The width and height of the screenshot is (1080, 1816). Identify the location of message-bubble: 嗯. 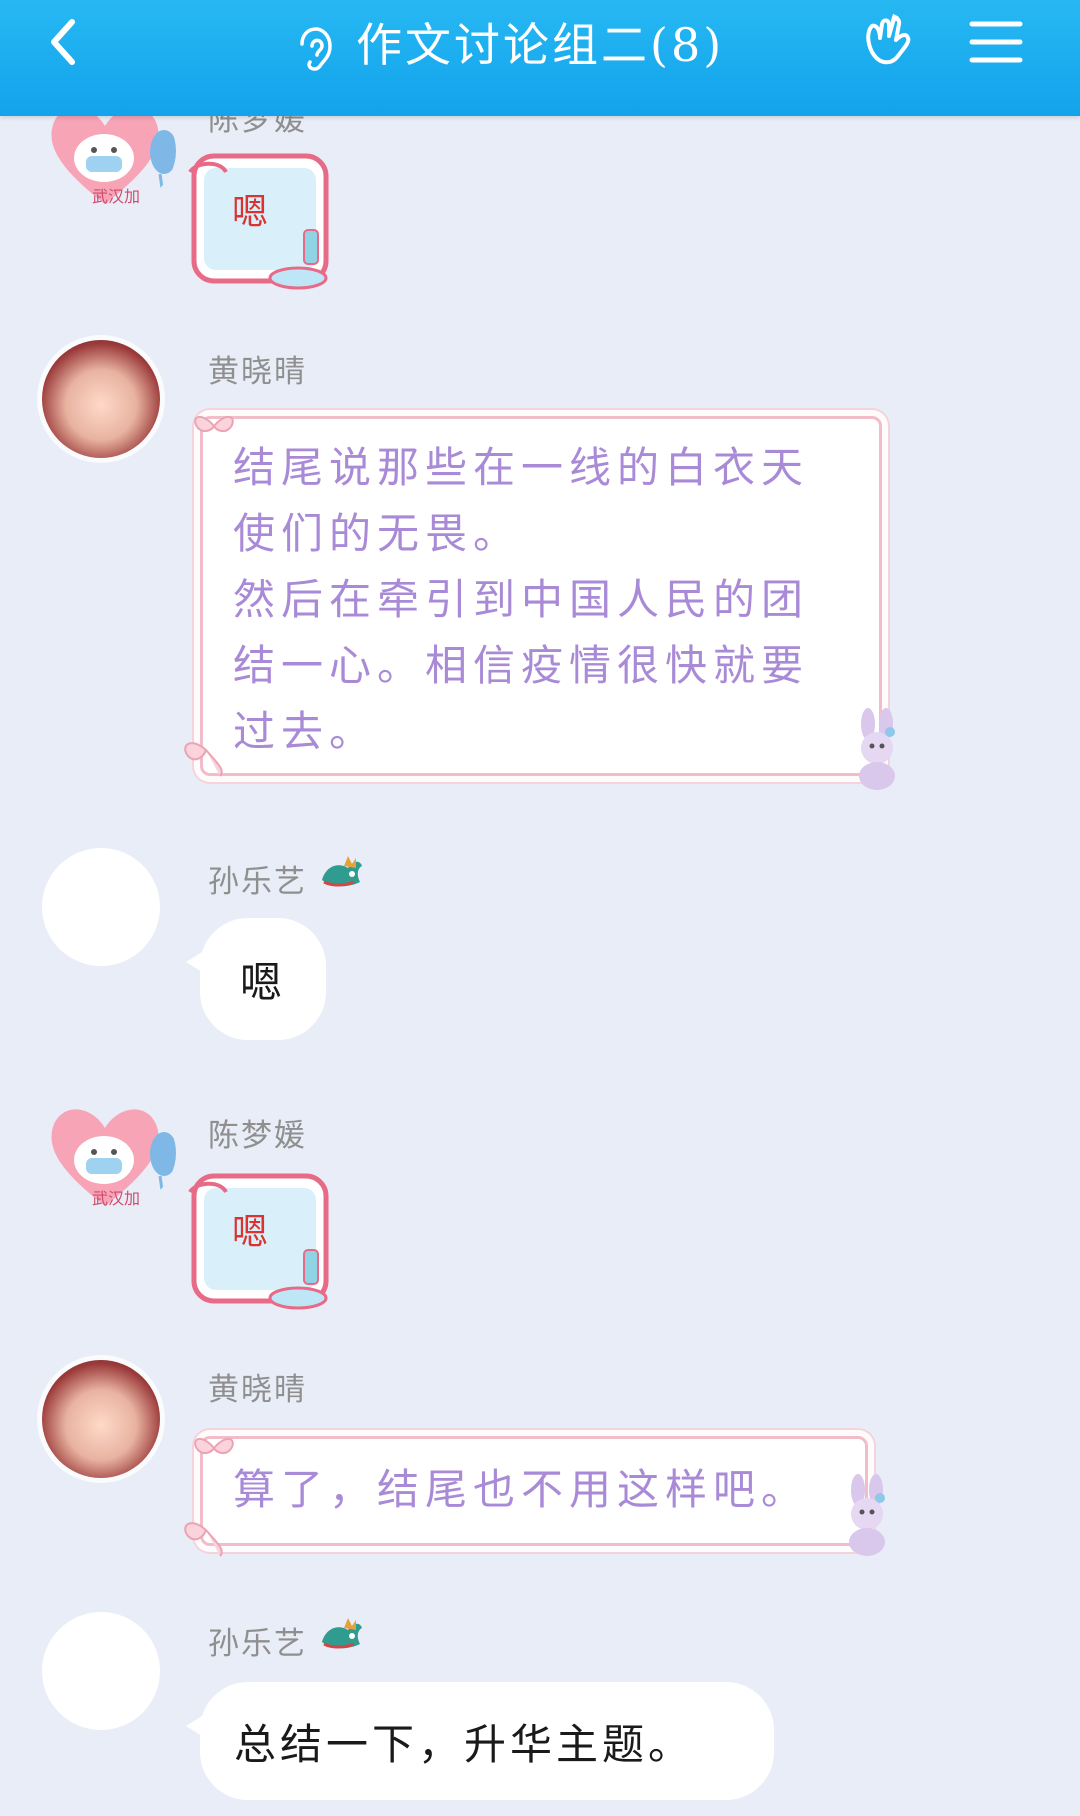
(256, 979).